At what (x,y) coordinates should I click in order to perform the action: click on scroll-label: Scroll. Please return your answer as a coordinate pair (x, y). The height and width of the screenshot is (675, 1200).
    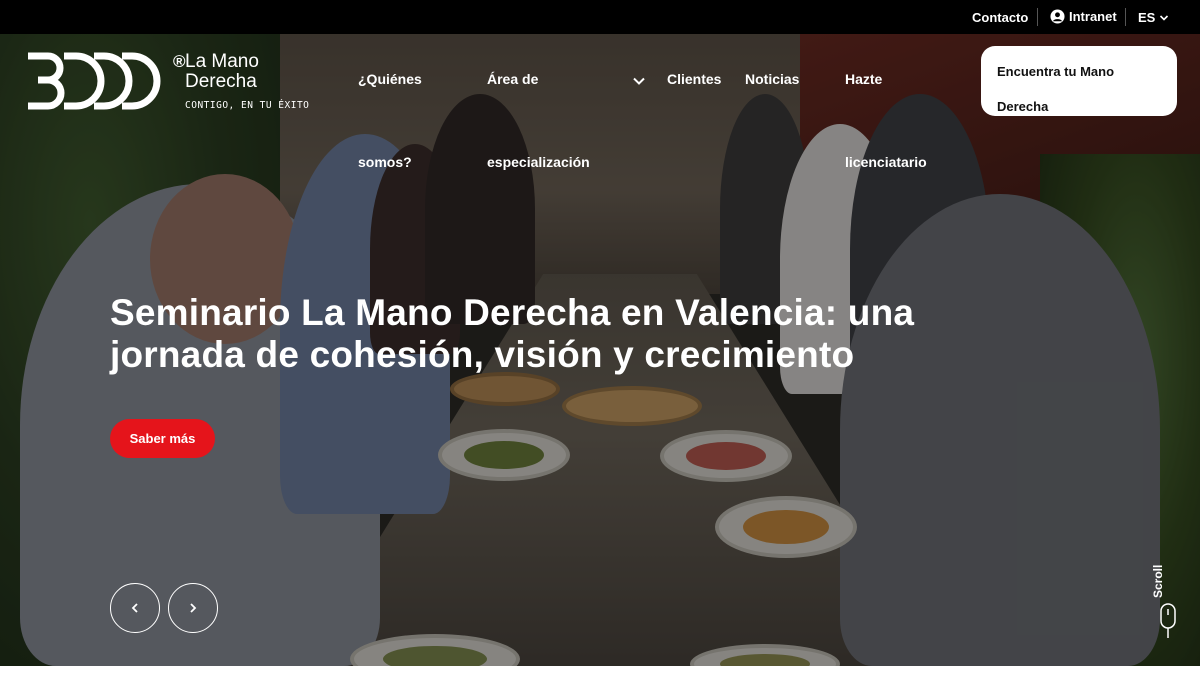
    Looking at the image, I should click on (1158, 581).